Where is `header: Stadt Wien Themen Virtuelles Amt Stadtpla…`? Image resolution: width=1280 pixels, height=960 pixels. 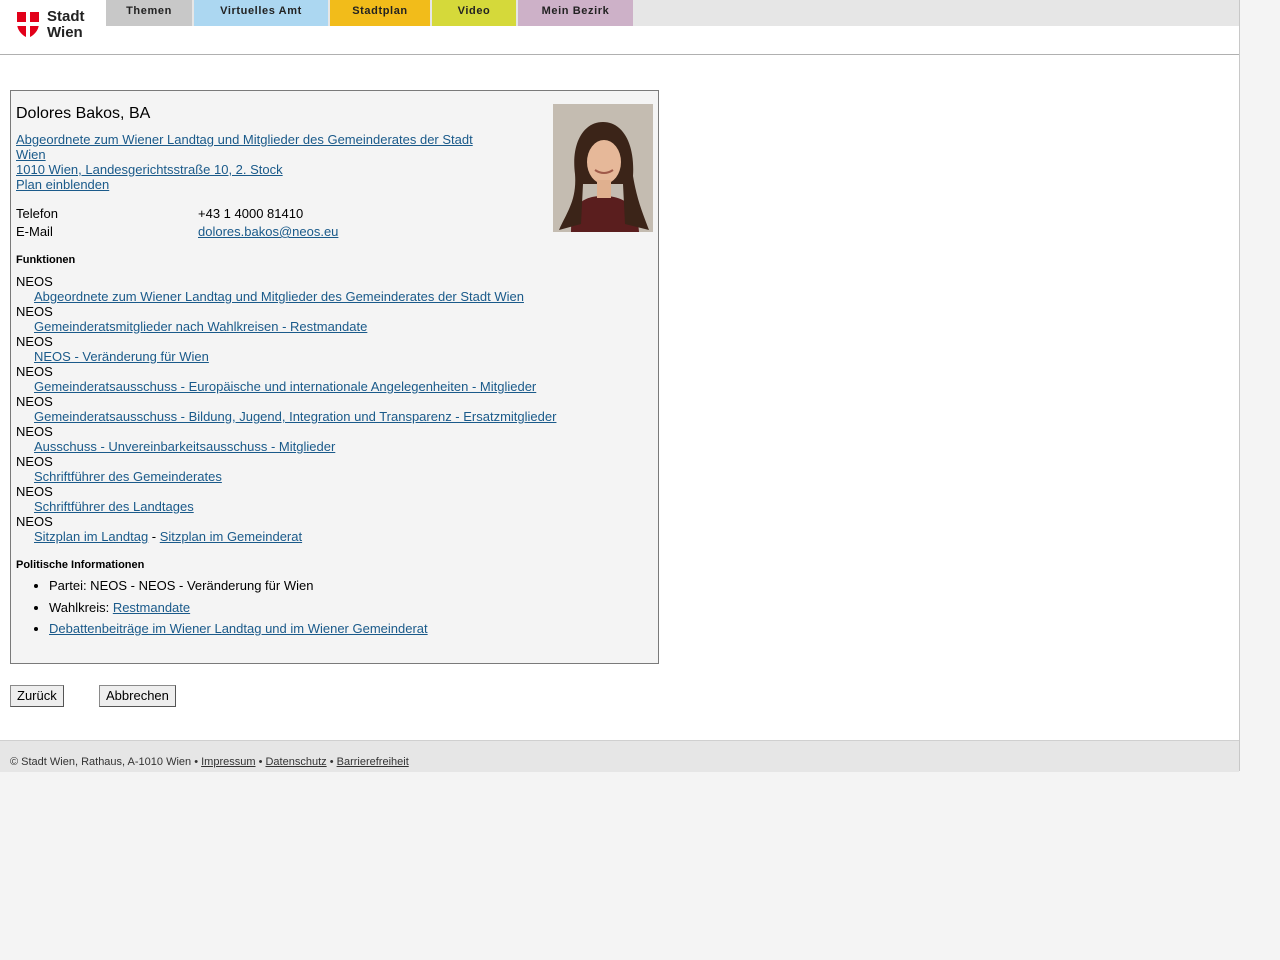 header: Stadt Wien Themen Virtuelles Amt Stadtpla… is located at coordinates (619, 27).